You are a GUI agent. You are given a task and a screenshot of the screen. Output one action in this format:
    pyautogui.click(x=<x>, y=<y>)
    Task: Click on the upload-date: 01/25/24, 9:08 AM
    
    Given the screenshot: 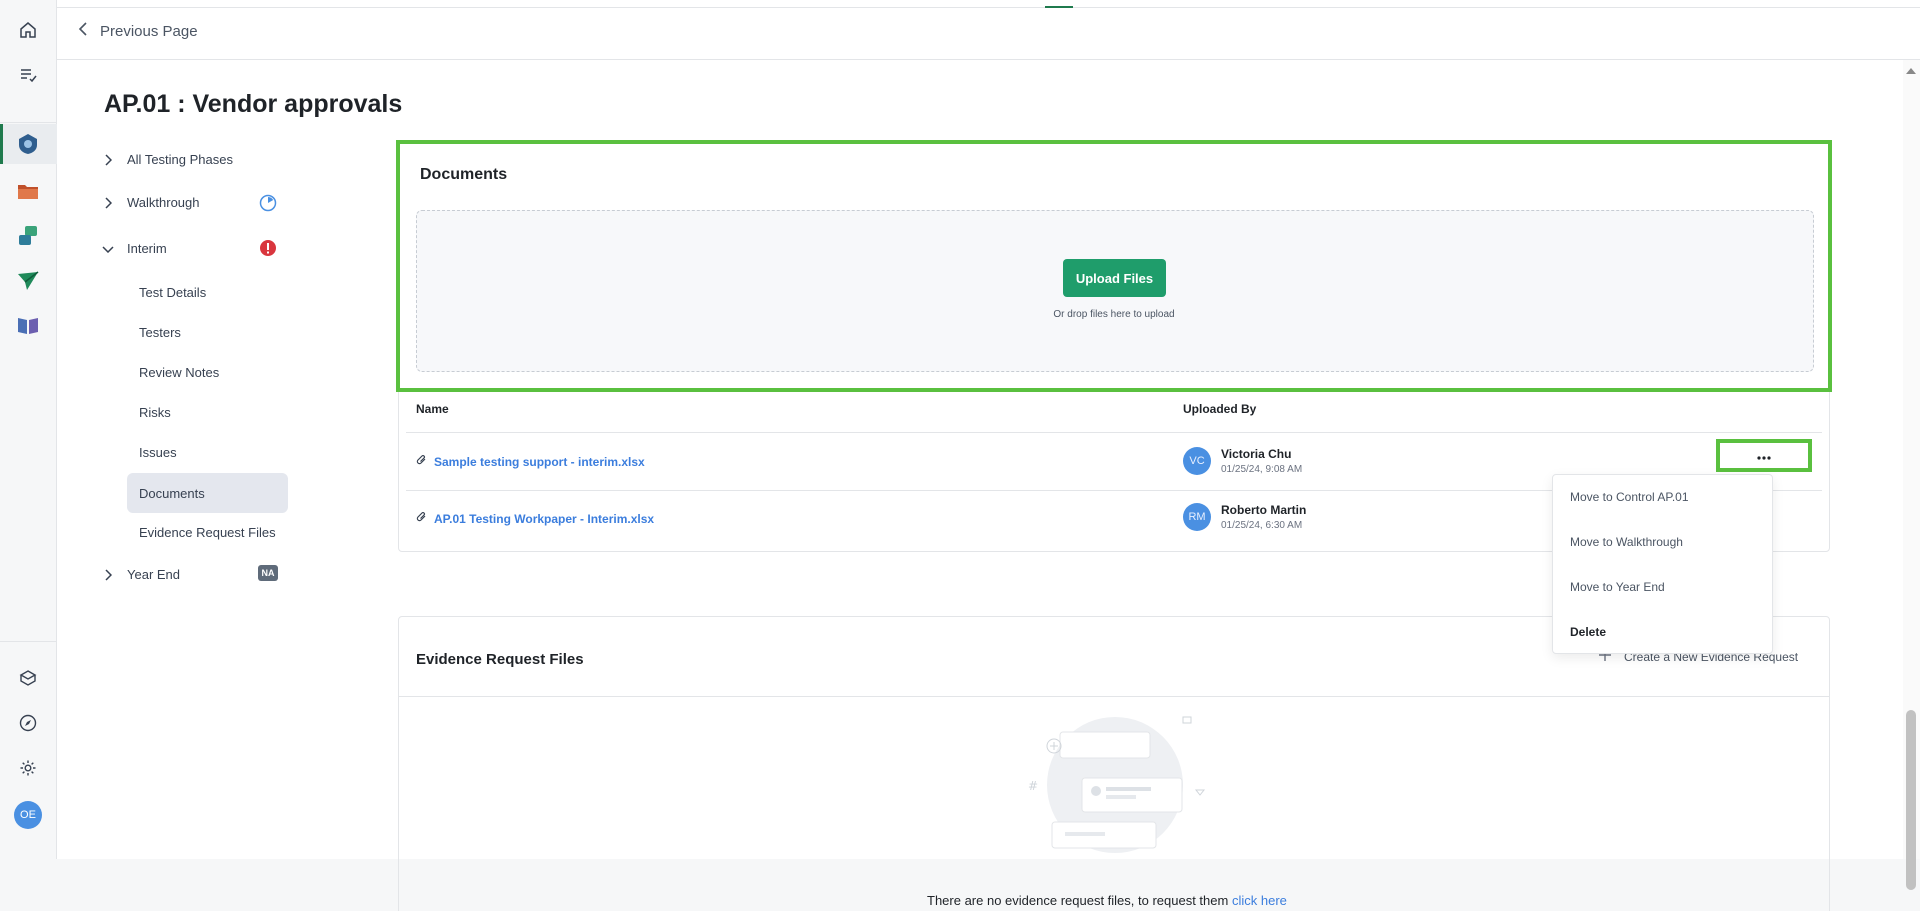 What is the action you would take?
    pyautogui.click(x=1262, y=469)
    